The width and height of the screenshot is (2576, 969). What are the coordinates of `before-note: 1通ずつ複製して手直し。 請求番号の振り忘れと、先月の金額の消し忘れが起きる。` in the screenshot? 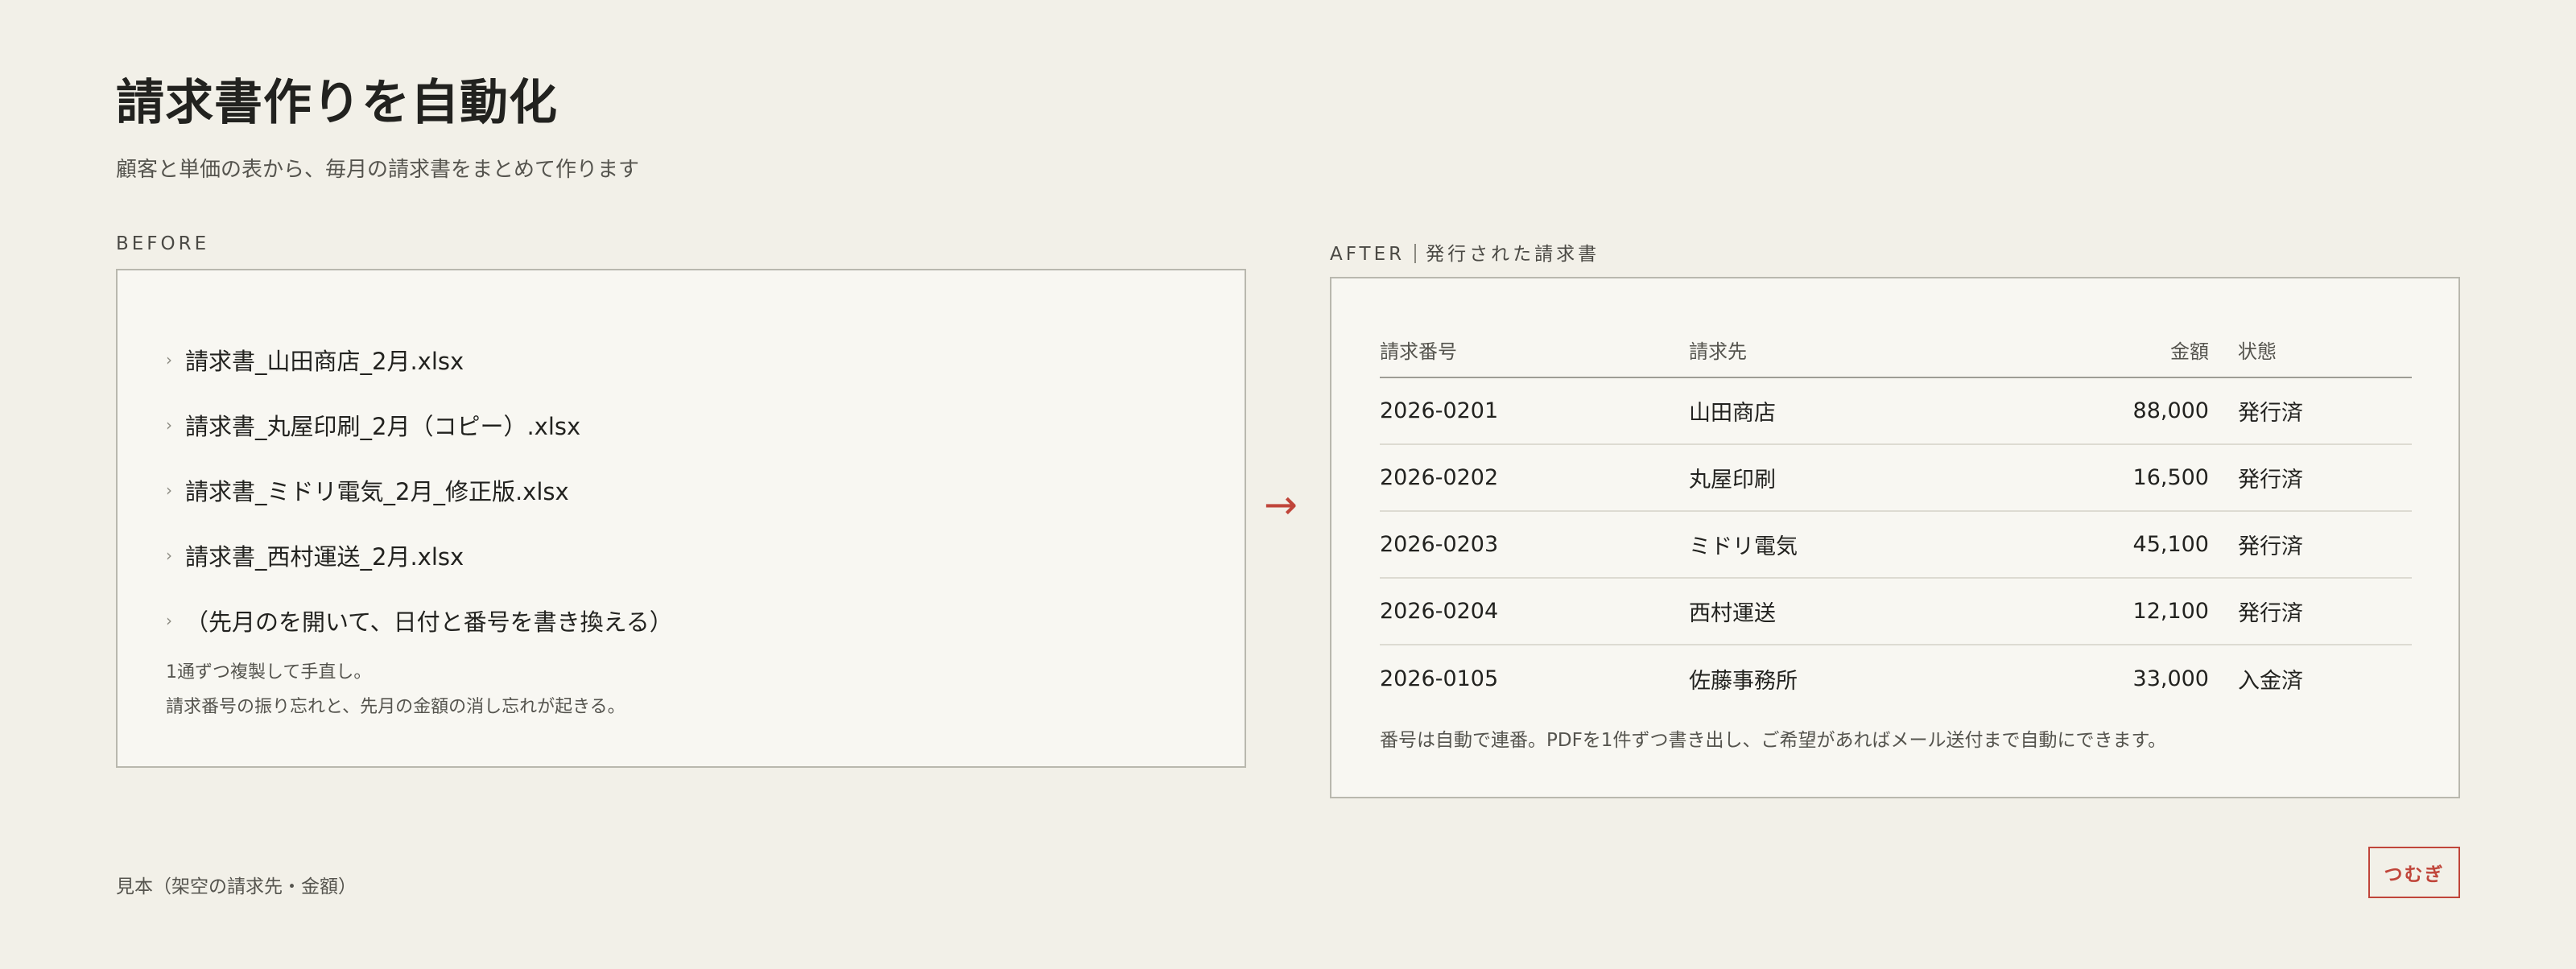 It's located at (395, 689).